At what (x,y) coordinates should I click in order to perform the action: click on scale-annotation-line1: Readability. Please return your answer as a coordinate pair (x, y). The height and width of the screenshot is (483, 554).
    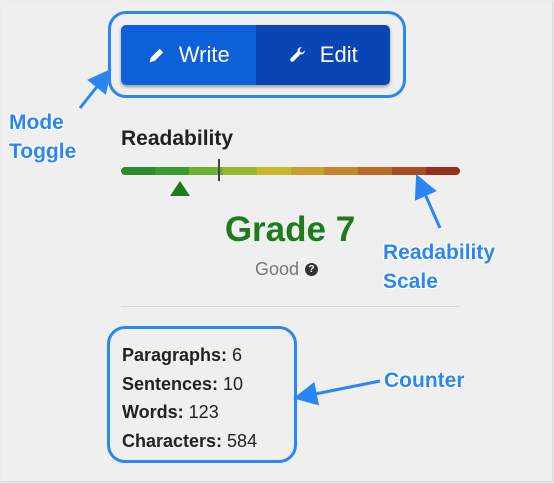
    Looking at the image, I should click on (439, 252).